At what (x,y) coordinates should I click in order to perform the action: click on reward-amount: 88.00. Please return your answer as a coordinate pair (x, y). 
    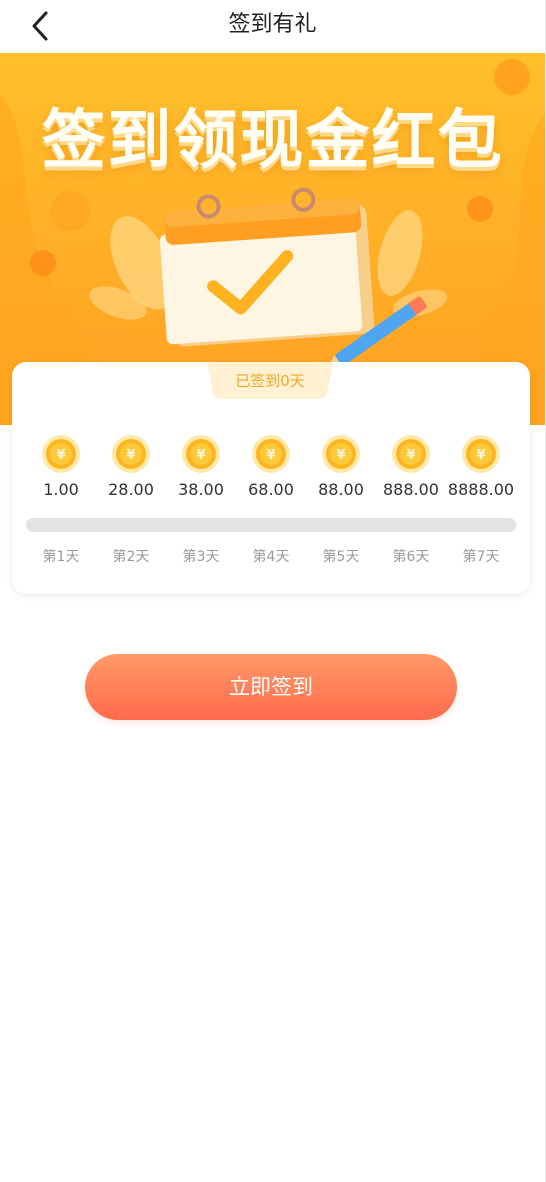
    Looking at the image, I should click on (341, 489).